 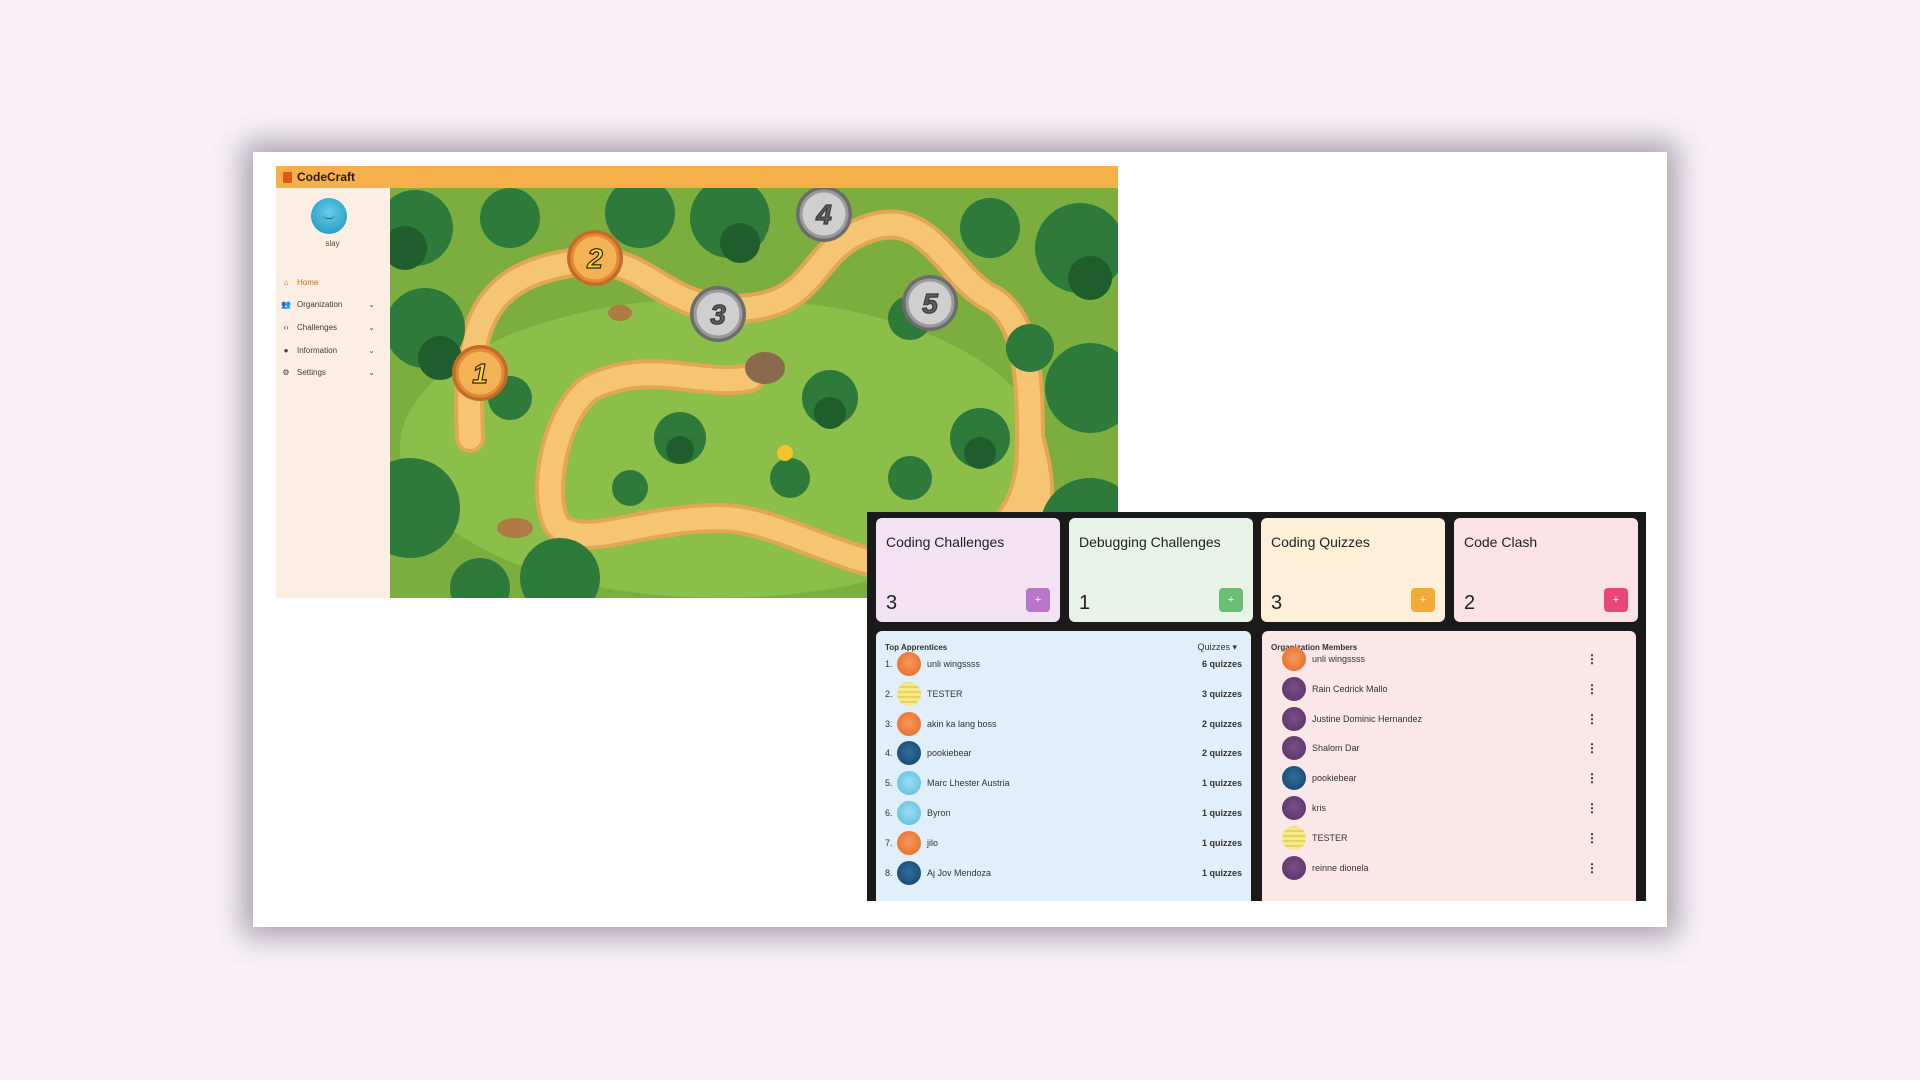 What do you see at coordinates (1063, 723) in the screenshot?
I see `apprentice-row: 3. akin ka lang boss 2 quizzes` at bounding box center [1063, 723].